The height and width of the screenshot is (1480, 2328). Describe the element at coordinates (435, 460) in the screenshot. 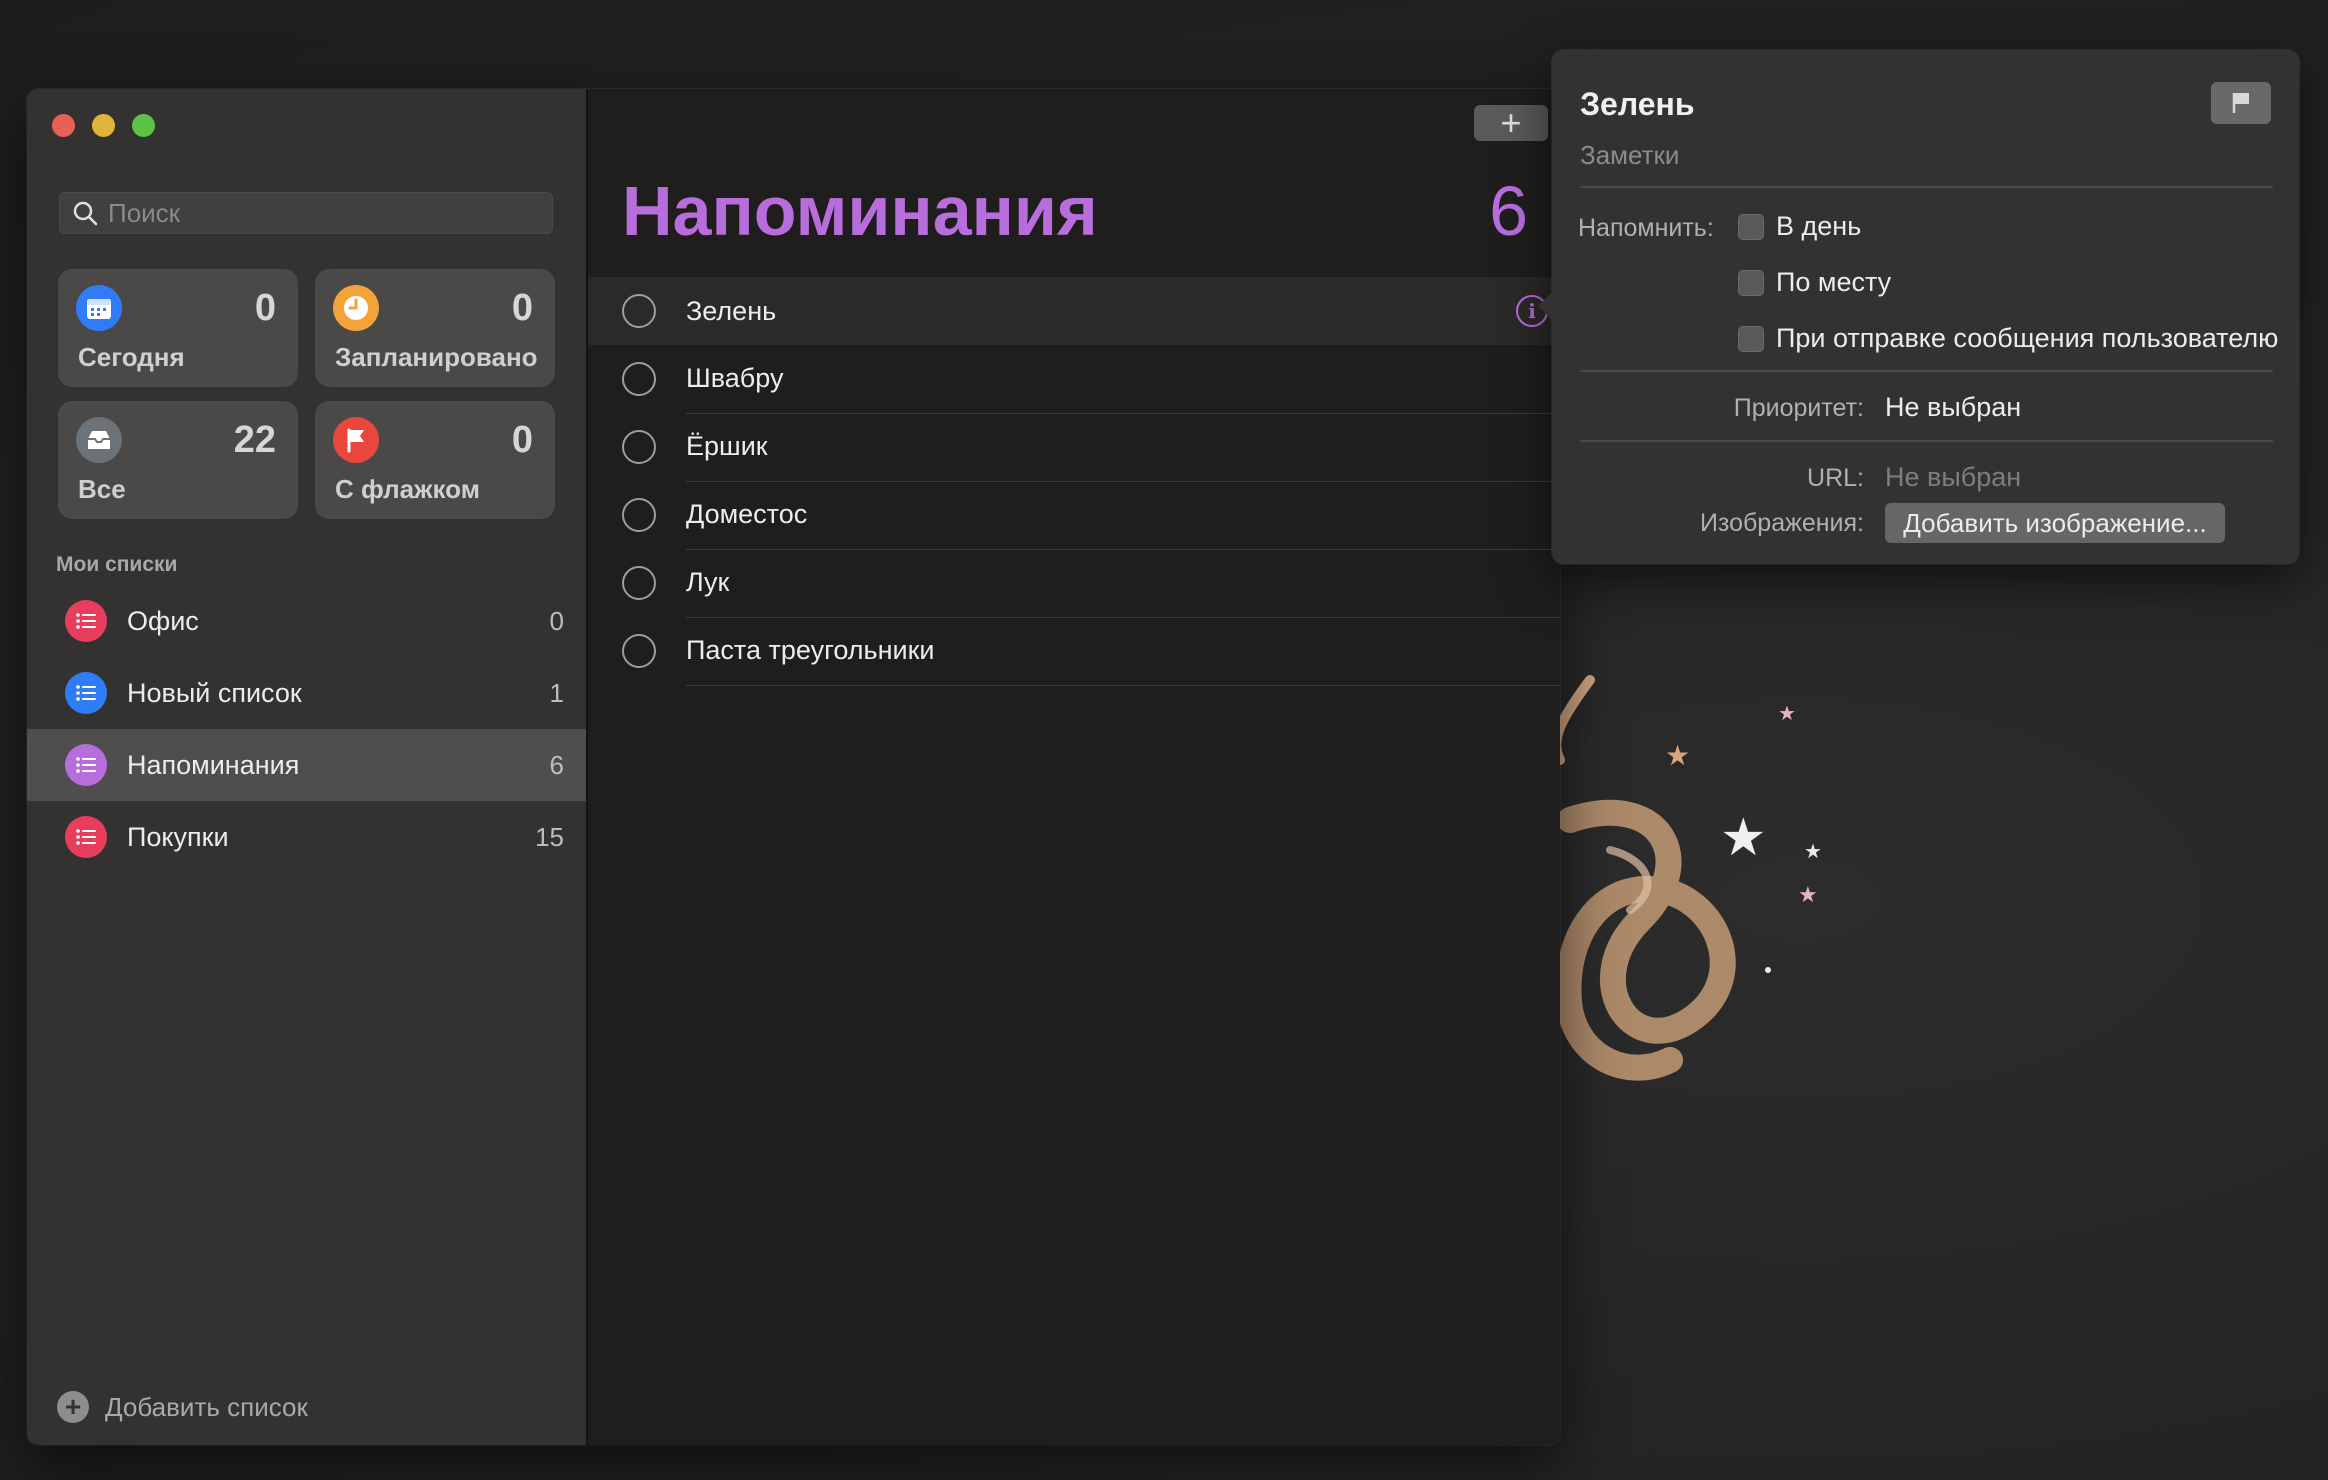

I see `smart-list-flagged: 0 С флажком` at that location.